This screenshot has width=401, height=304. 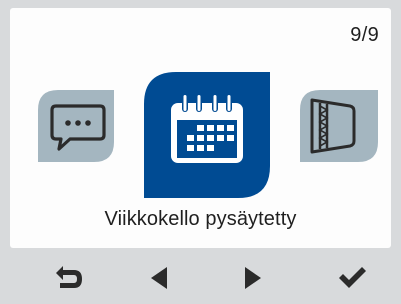 I want to click on next-button, so click(x=253, y=278).